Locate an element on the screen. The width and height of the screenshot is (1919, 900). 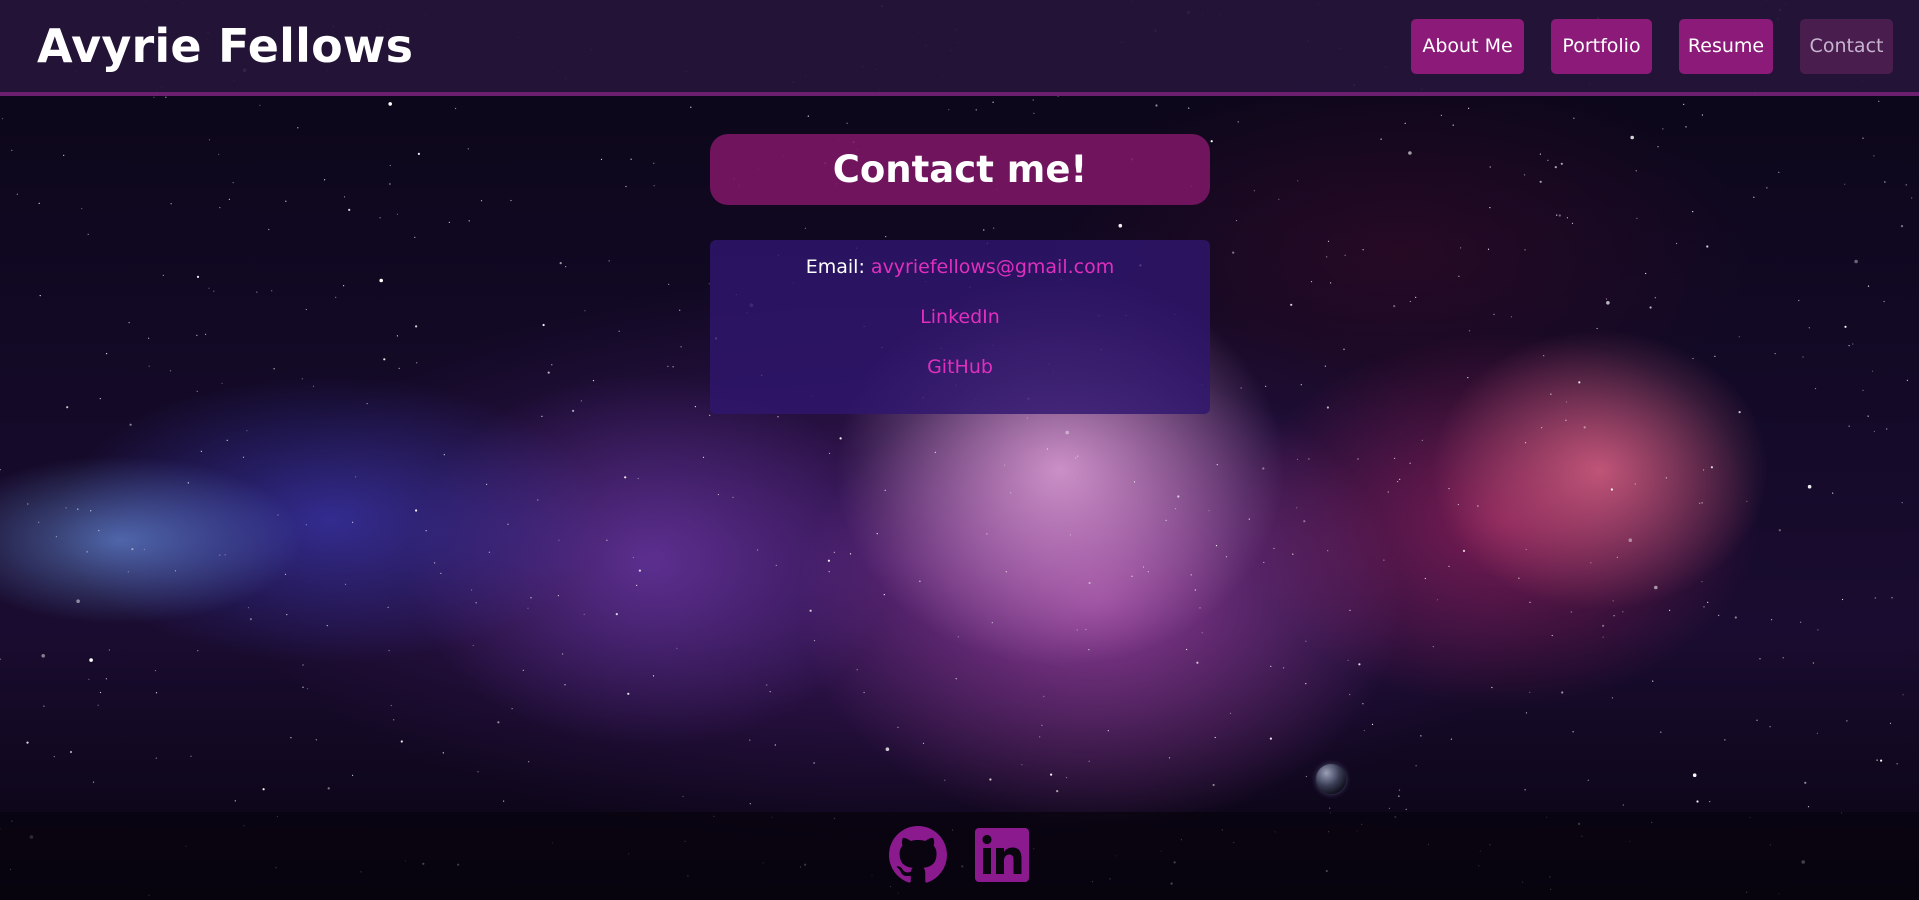
email-link: avyriefellows@gmail.com is located at coordinates (992, 267).